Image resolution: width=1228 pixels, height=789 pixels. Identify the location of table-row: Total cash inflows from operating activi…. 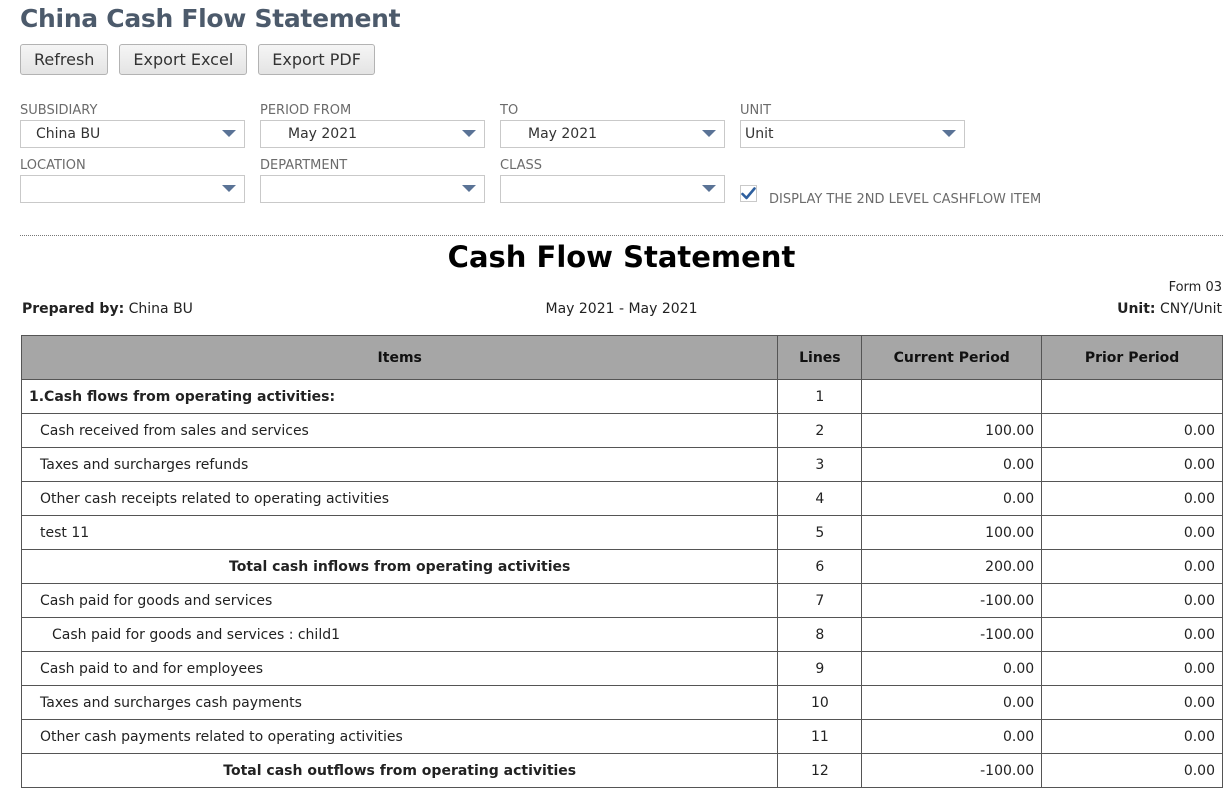
(621, 566).